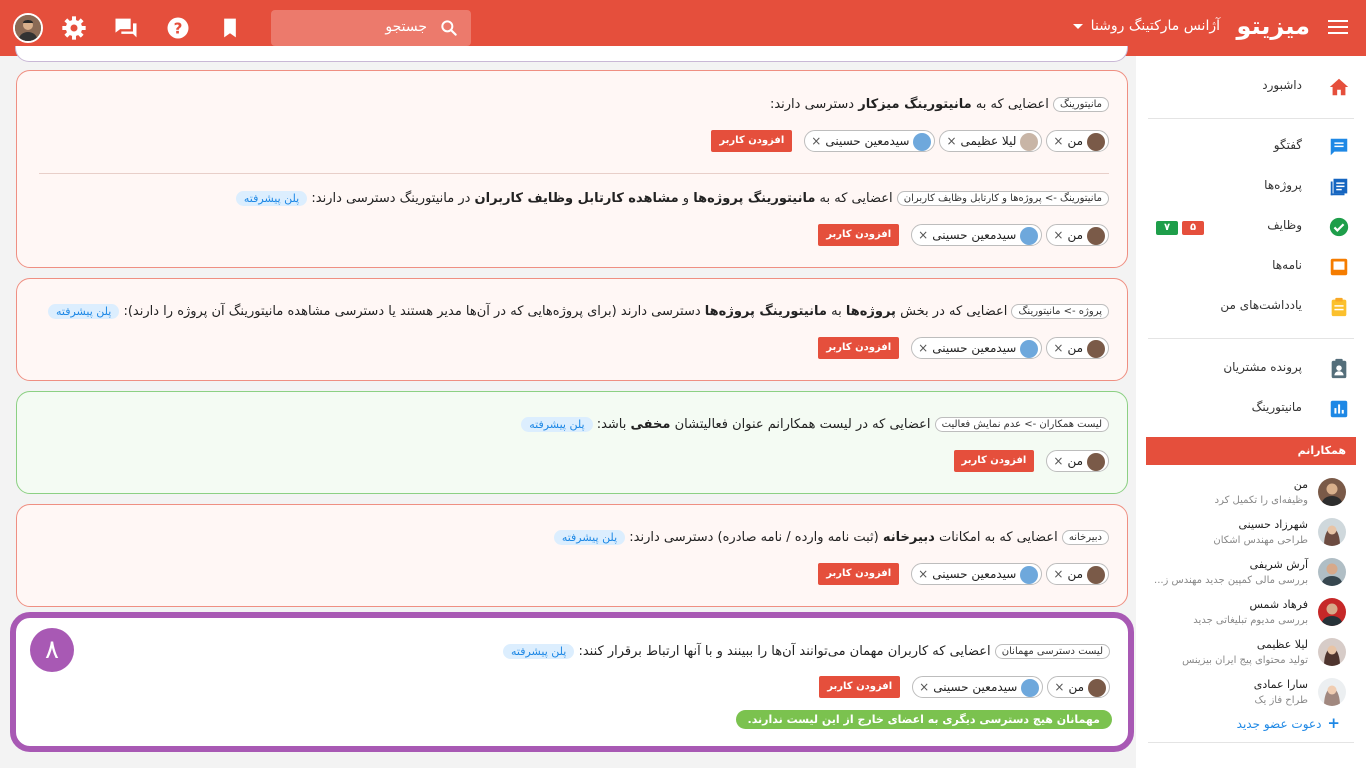  What do you see at coordinates (1262, 367) in the screenshot?
I see `sidebar-item-label: پرونده مشتریان` at bounding box center [1262, 367].